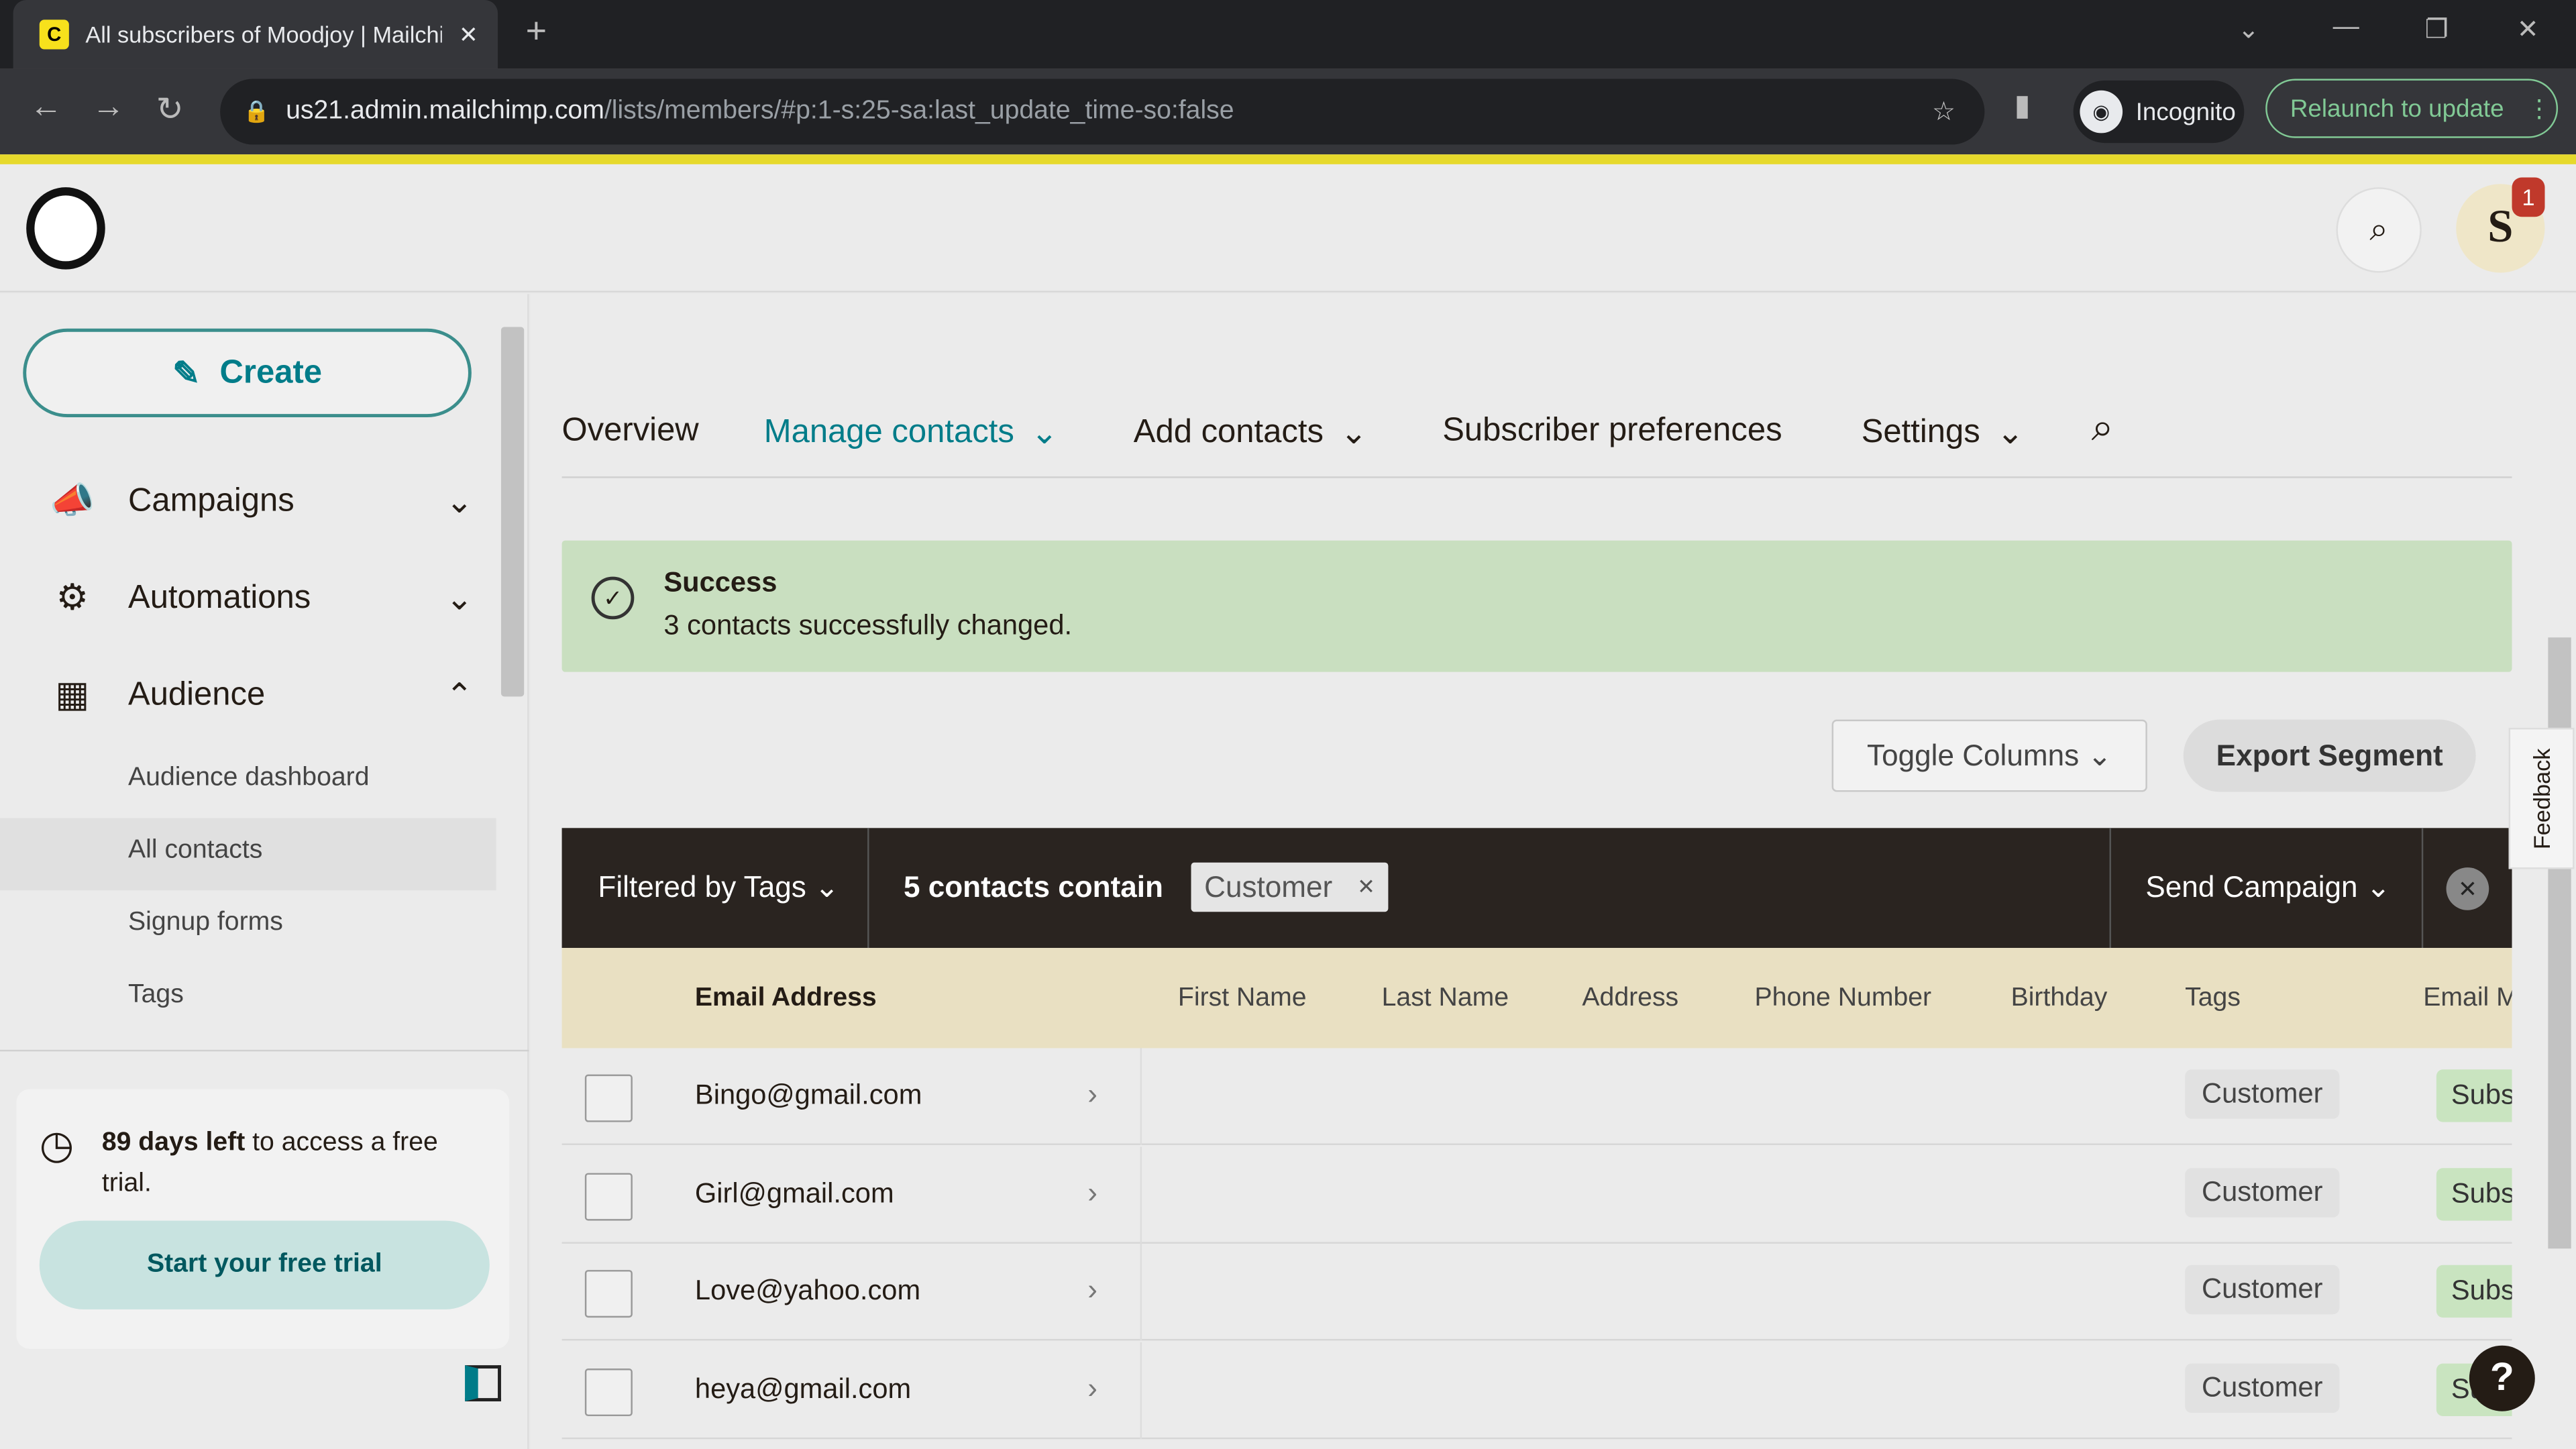 The width and height of the screenshot is (2576, 1449). I want to click on table-row: Girl@gmail.com › Customer Subscribed, so click(1536, 1195).